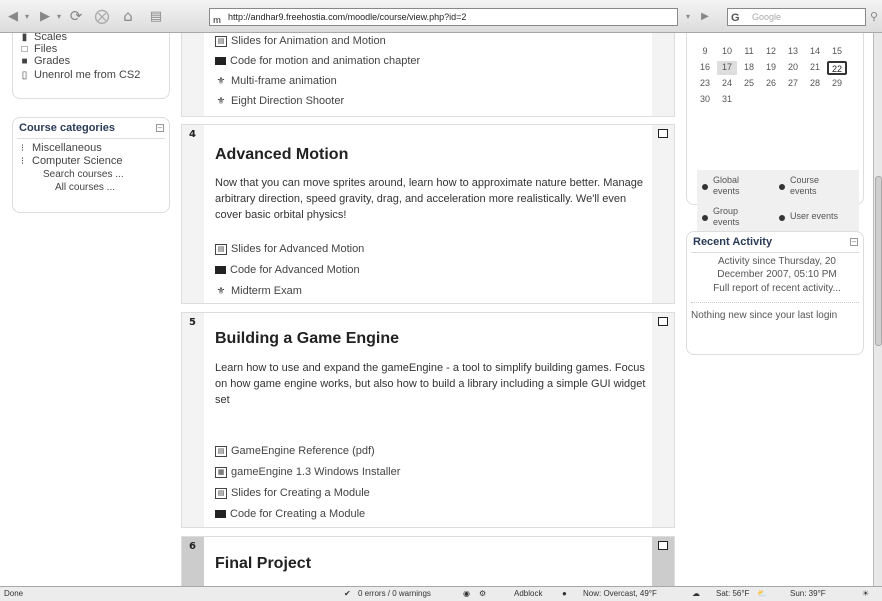  I want to click on weather-now: Now: Overcast, 49°F, so click(620, 594).